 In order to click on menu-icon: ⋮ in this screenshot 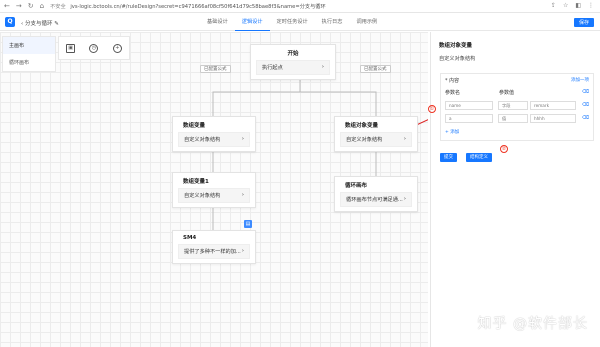, I will do `click(591, 5)`.